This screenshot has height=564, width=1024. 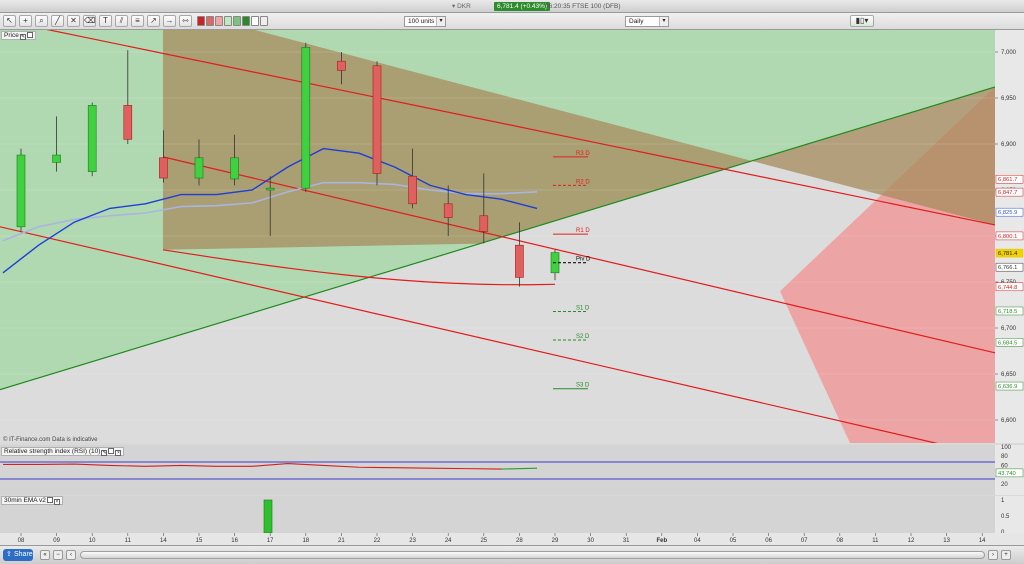 I want to click on pivot-label: S2 D, so click(x=583, y=337).